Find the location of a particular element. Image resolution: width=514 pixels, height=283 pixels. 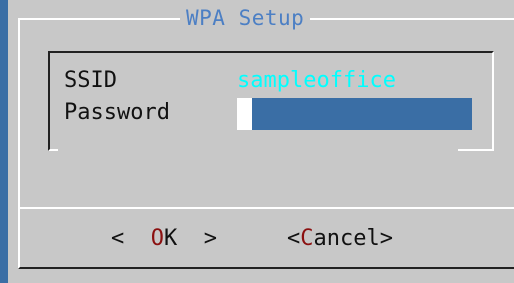

ok-button-prefix: < is located at coordinates (131, 238).